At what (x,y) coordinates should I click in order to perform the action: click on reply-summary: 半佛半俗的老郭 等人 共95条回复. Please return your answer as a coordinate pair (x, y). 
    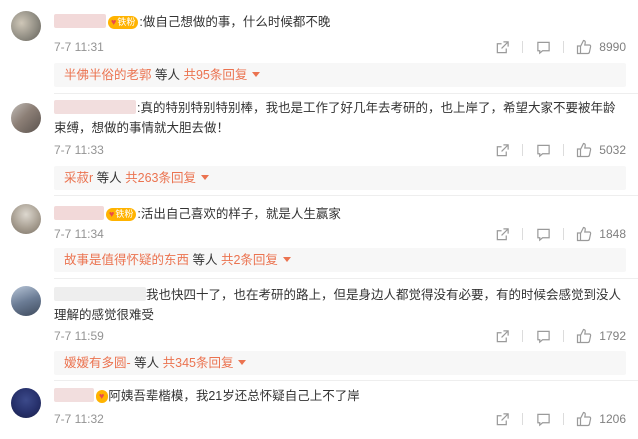
    Looking at the image, I should click on (340, 75).